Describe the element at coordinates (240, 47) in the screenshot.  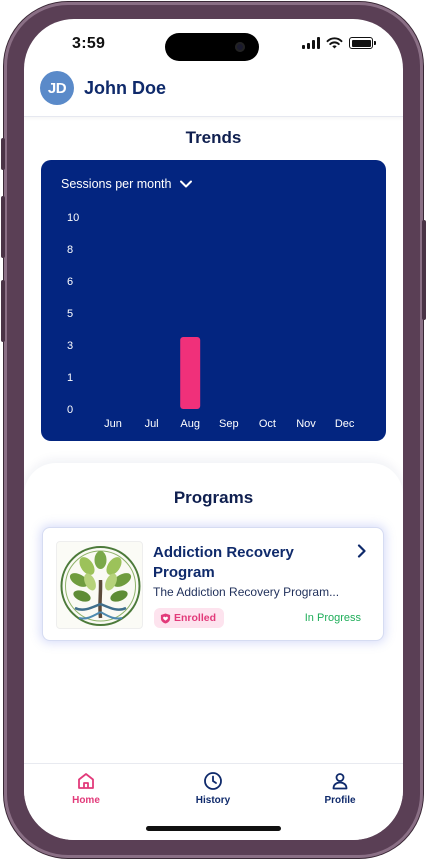
I see `camera-icon` at that location.